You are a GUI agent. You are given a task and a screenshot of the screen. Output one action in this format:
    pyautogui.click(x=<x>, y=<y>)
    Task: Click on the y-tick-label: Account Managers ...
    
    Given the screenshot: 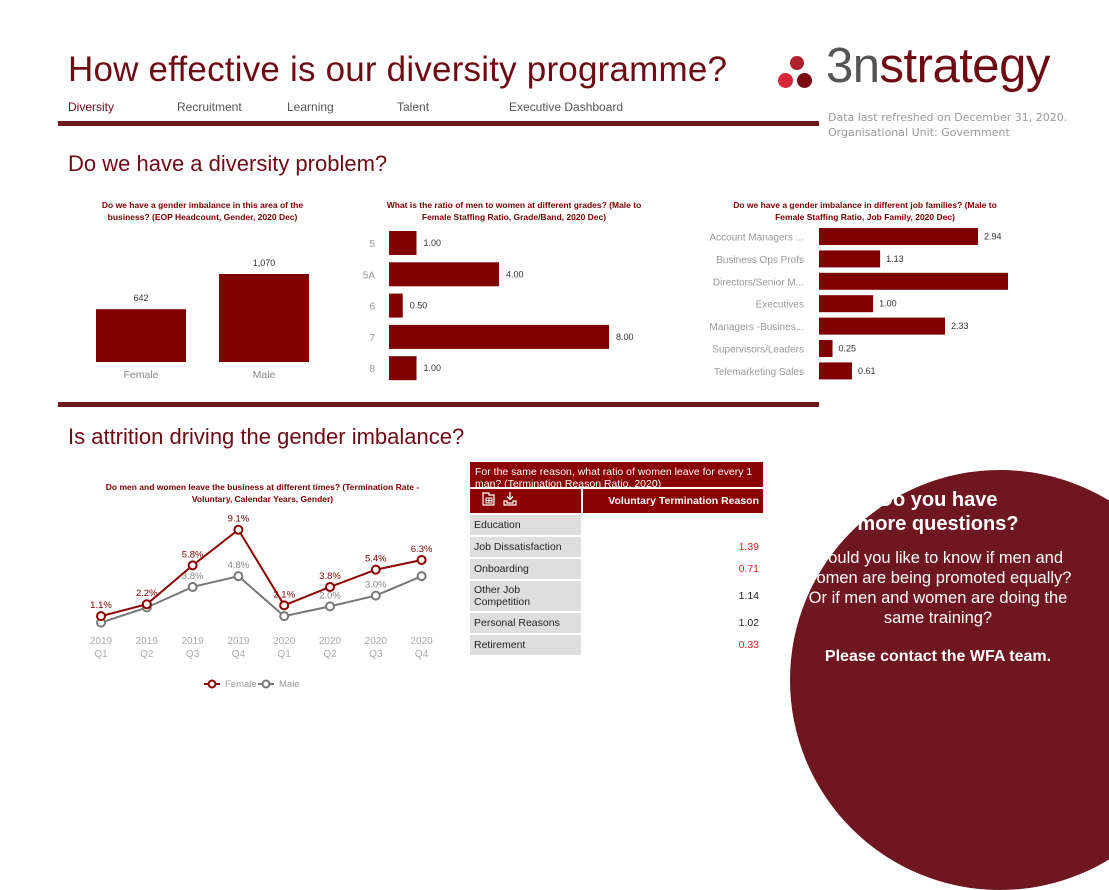 What is the action you would take?
    pyautogui.click(x=757, y=238)
    